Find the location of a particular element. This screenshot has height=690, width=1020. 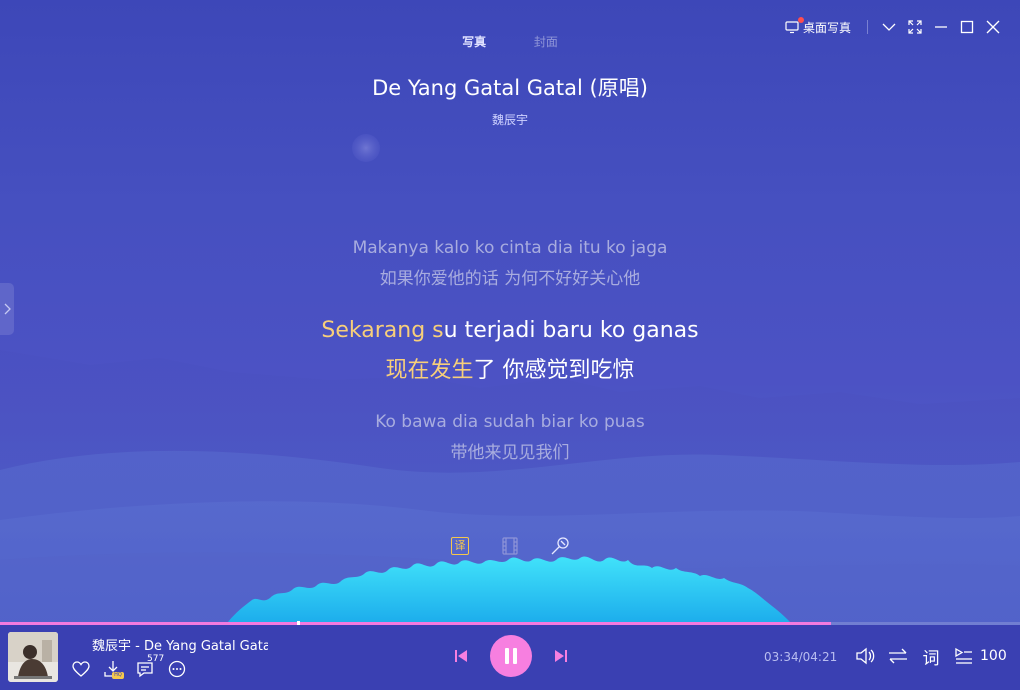

lyric-tools: 译 is located at coordinates (523, 546).